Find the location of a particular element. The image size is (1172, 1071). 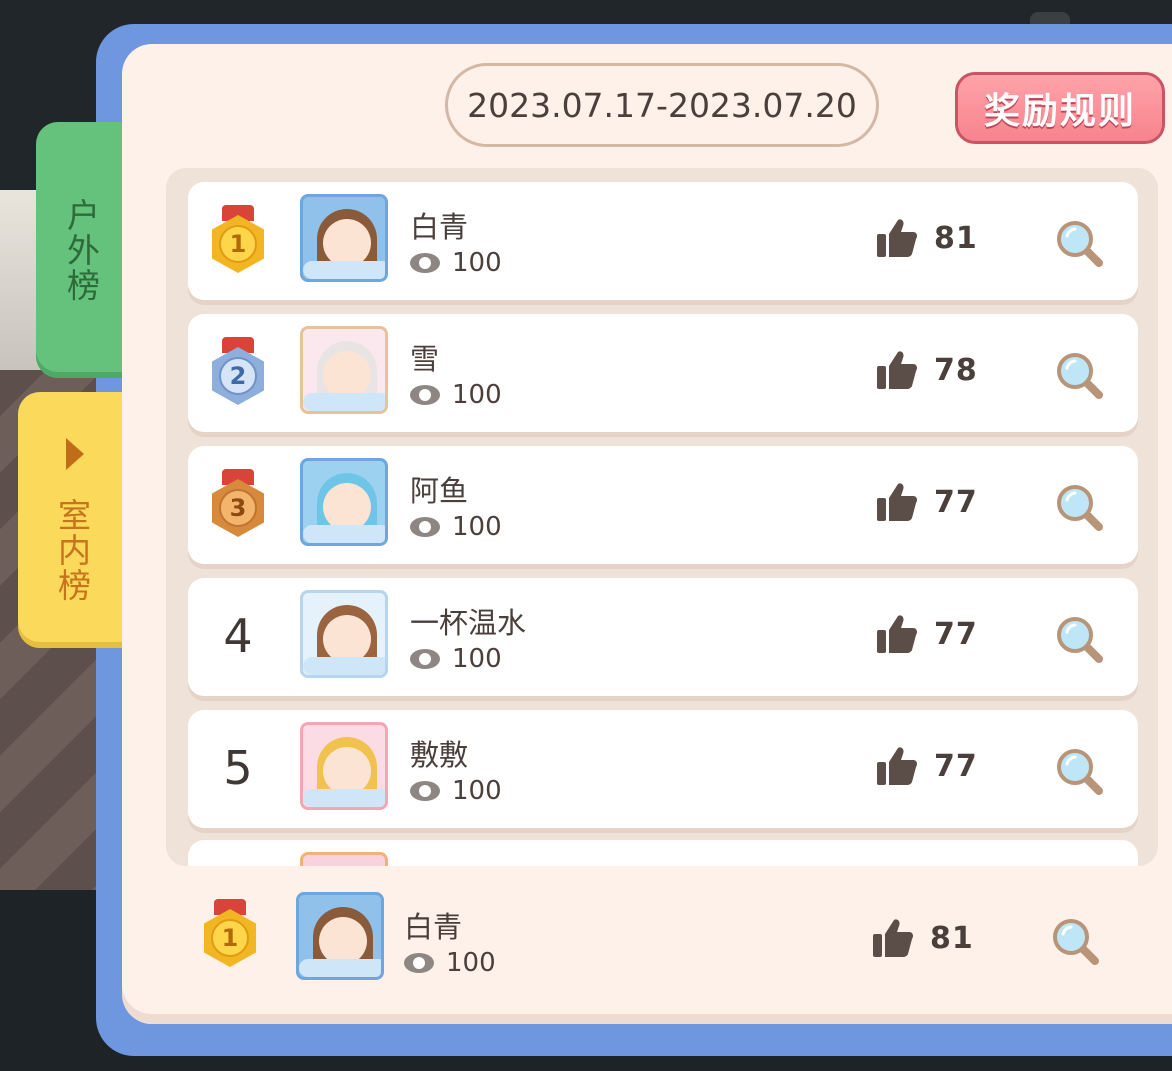

list-item: 5 敷敷 100 77 is located at coordinates (663, 769).